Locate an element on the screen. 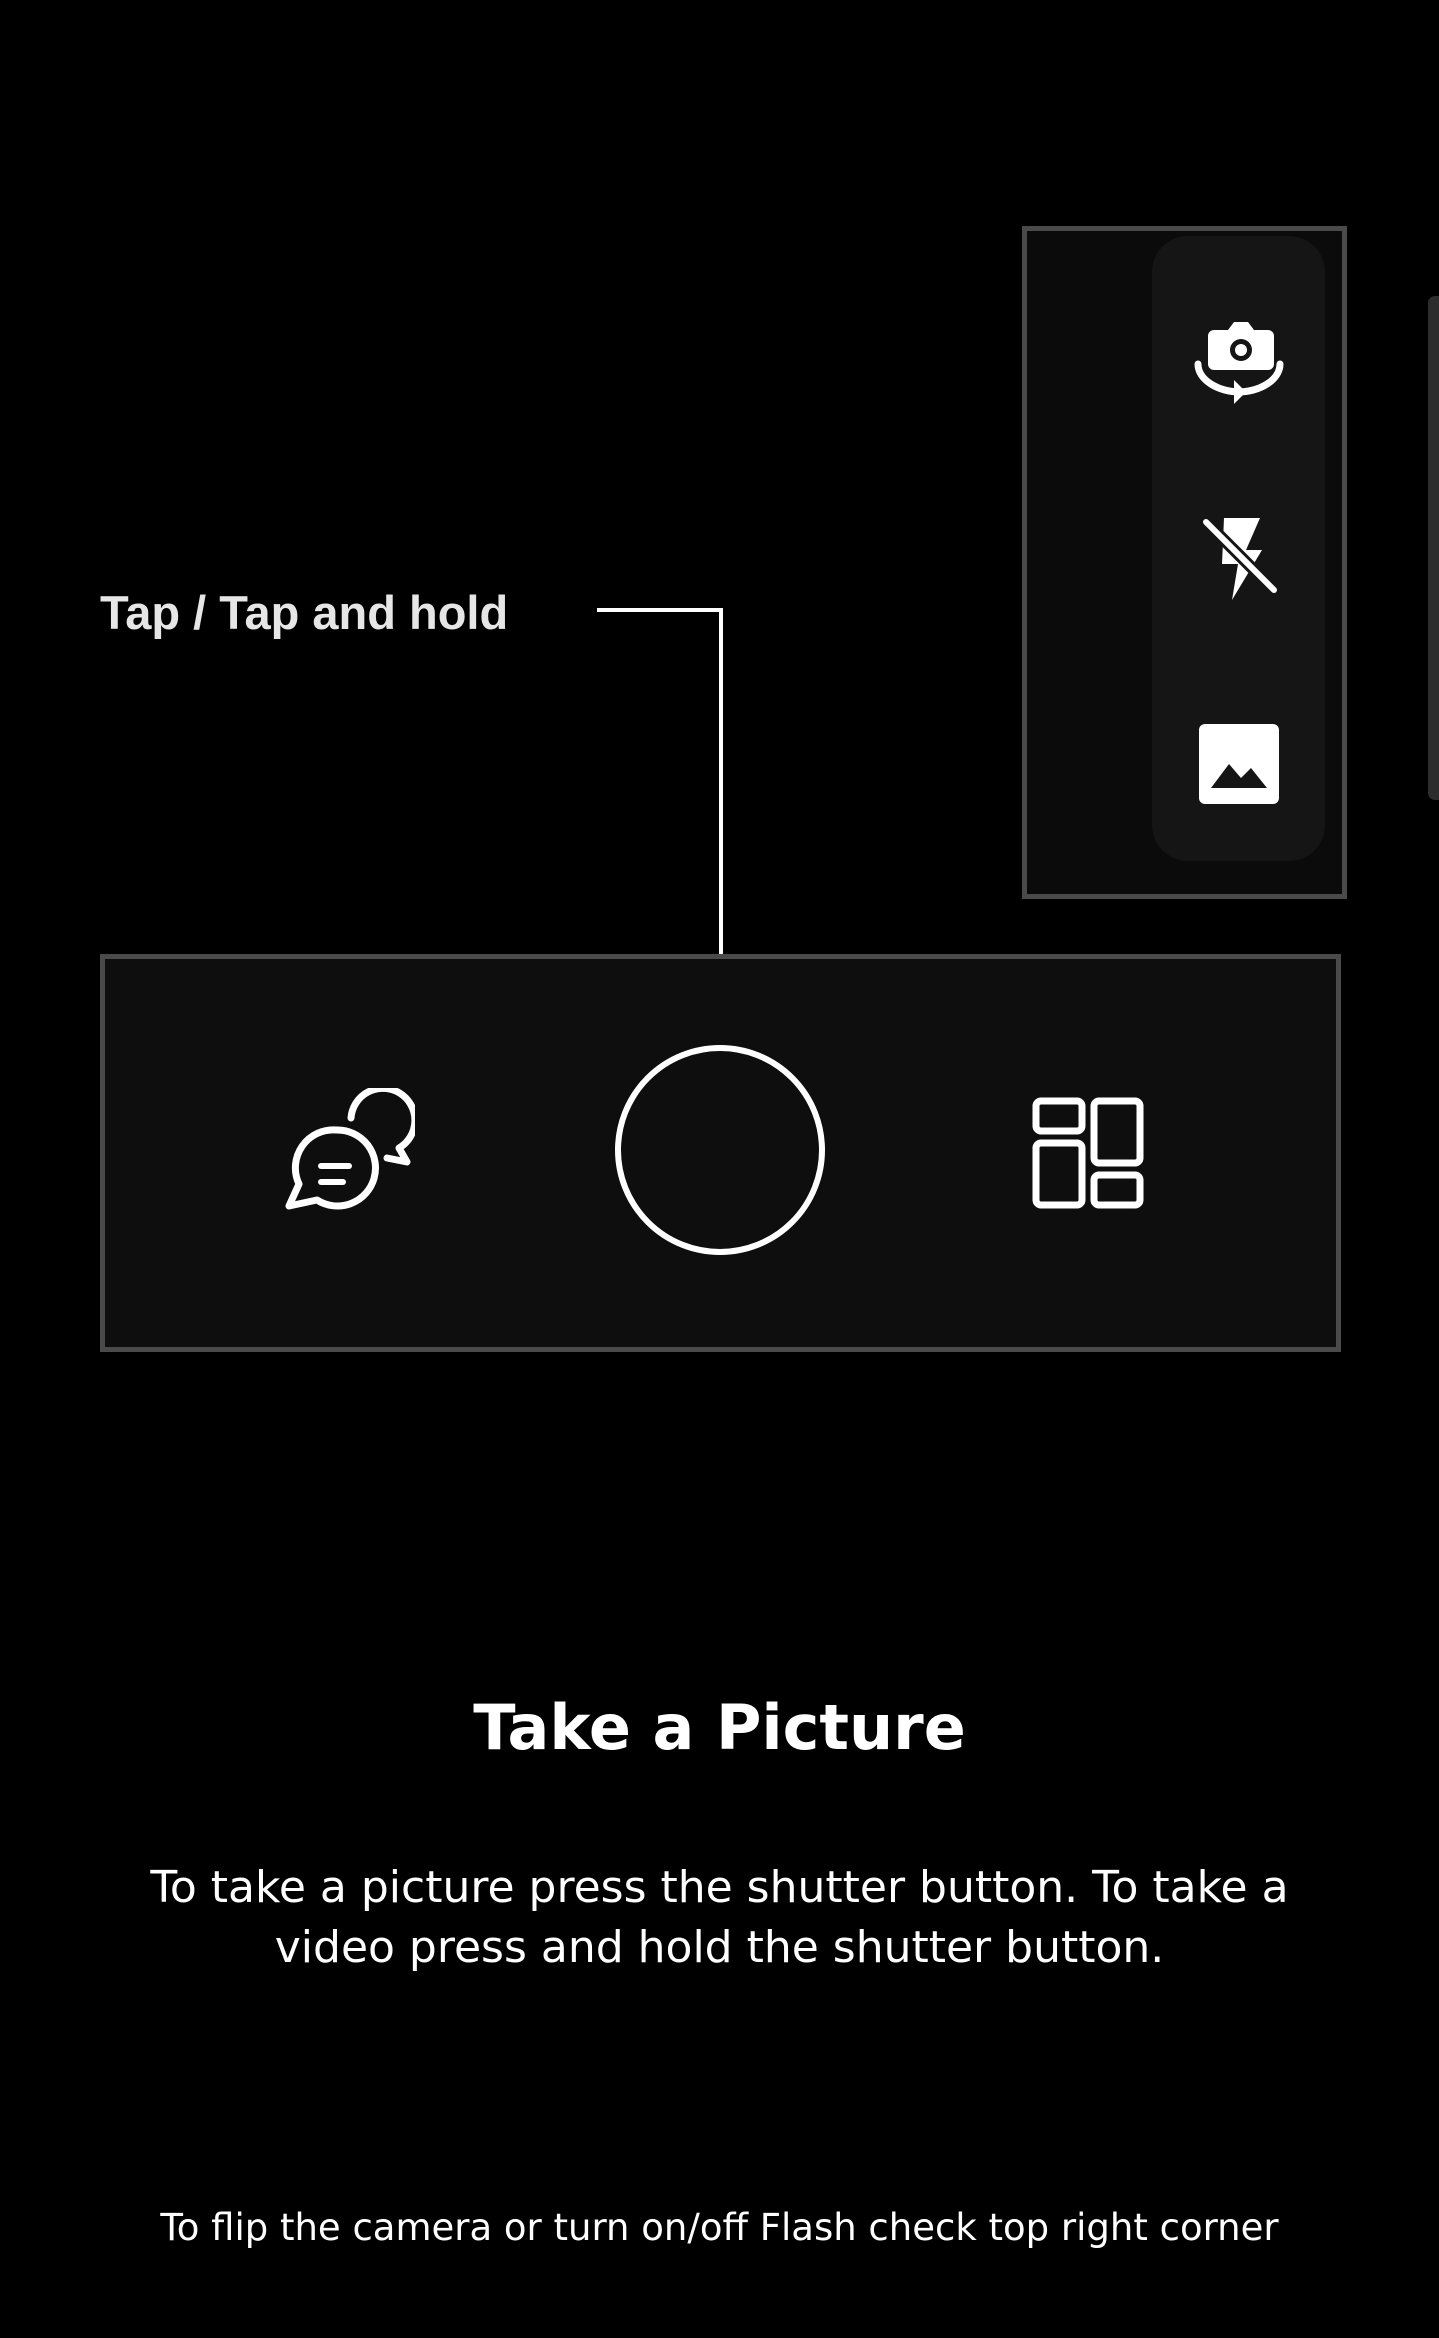  flip-camera-button is located at coordinates (1238, 358).